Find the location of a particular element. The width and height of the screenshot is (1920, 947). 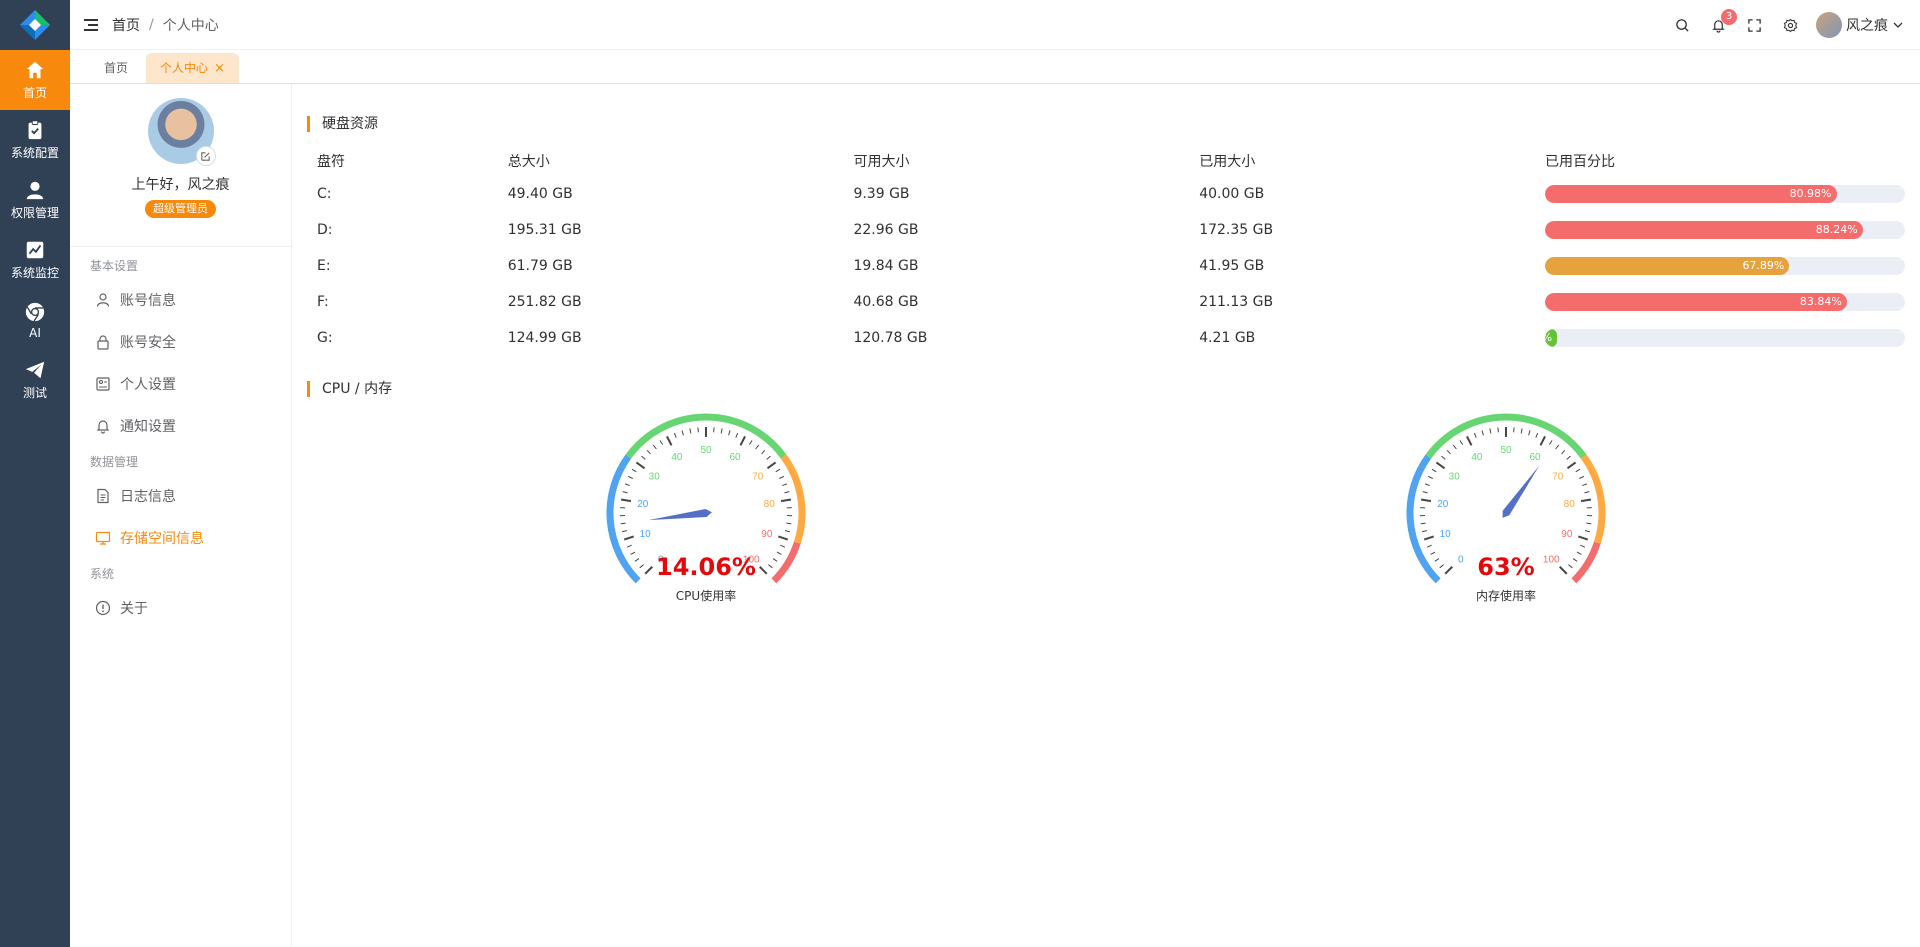

tab-profile: 个人中心 × is located at coordinates (192, 68).